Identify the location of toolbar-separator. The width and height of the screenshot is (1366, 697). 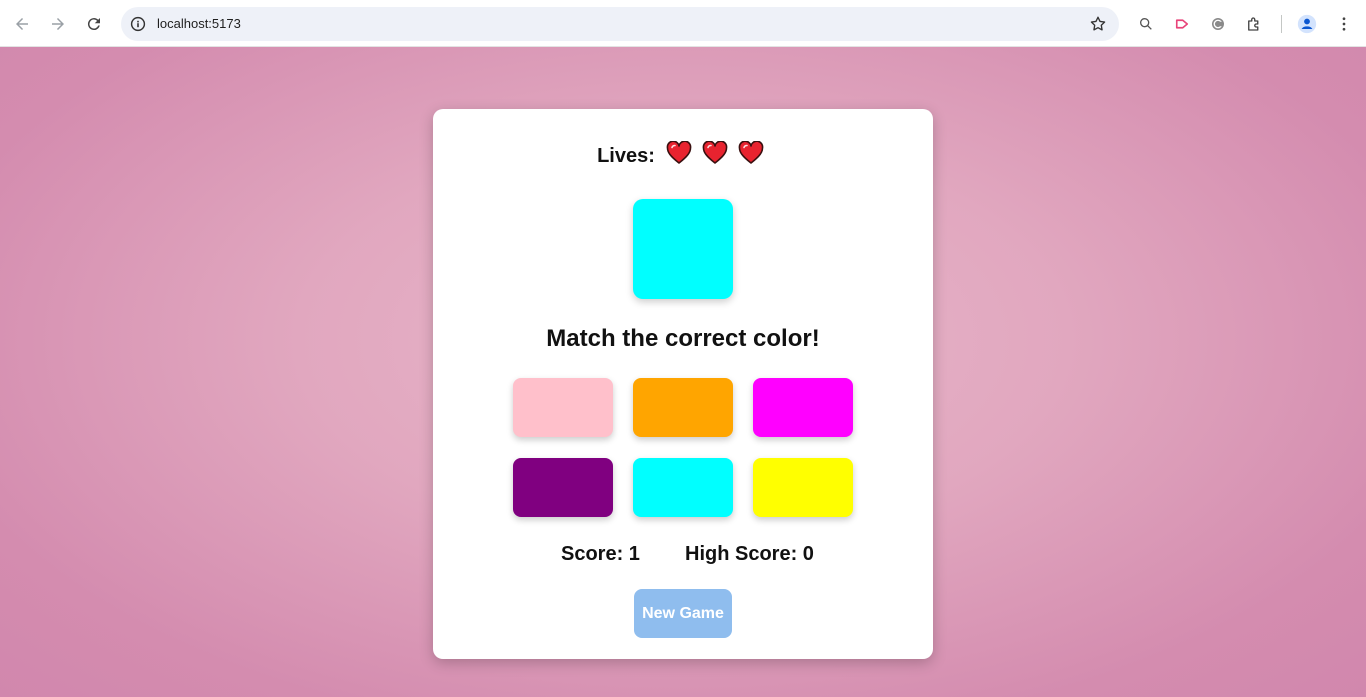
(1281, 24).